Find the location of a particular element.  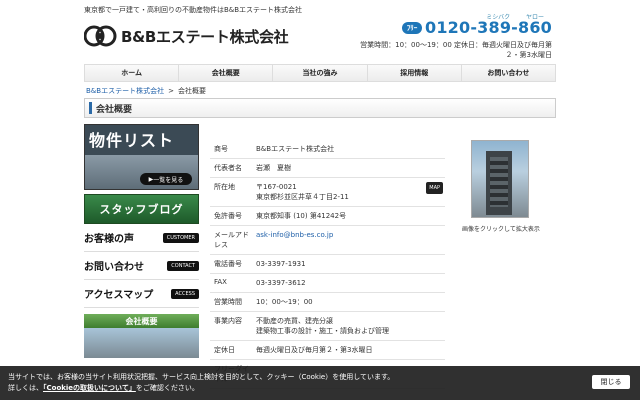

sidebar-link-label: アクセスマップ is located at coordinates (119, 295).